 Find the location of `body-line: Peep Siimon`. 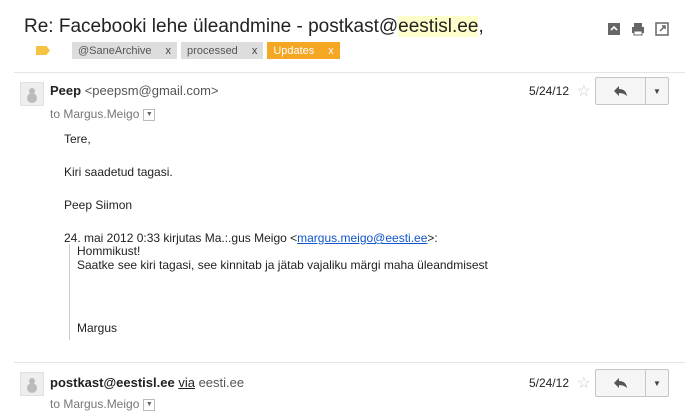

body-line: Peep Siimon is located at coordinates (98, 205).